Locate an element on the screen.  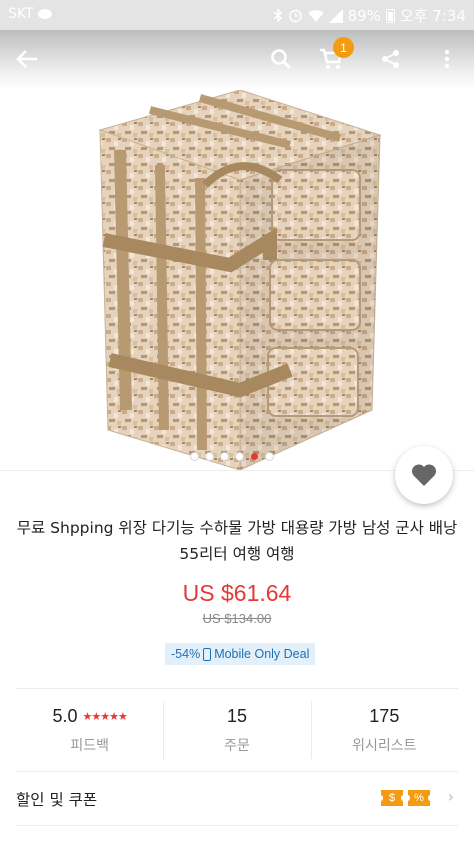
orders-label: 주문 is located at coordinates (237, 745).